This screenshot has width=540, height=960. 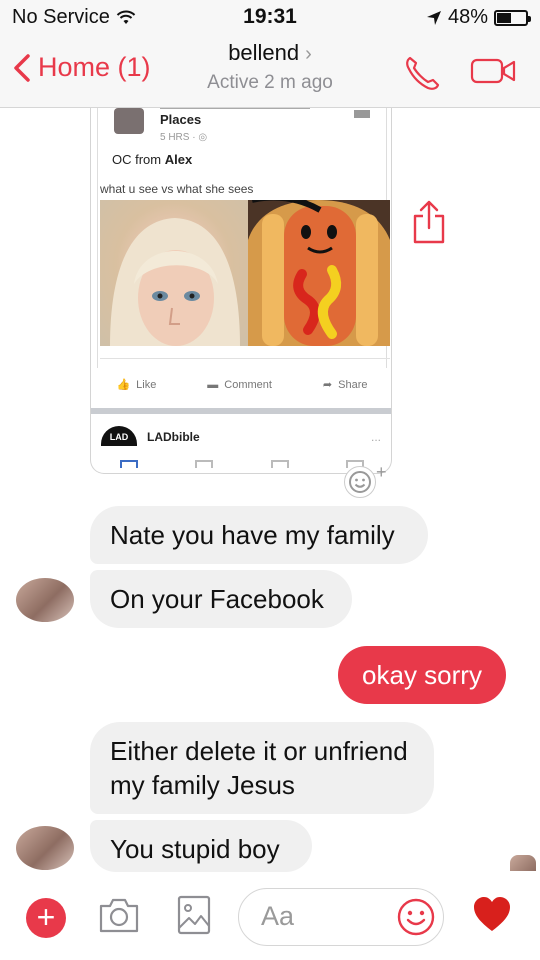 I want to click on emoji-button, so click(x=416, y=919).